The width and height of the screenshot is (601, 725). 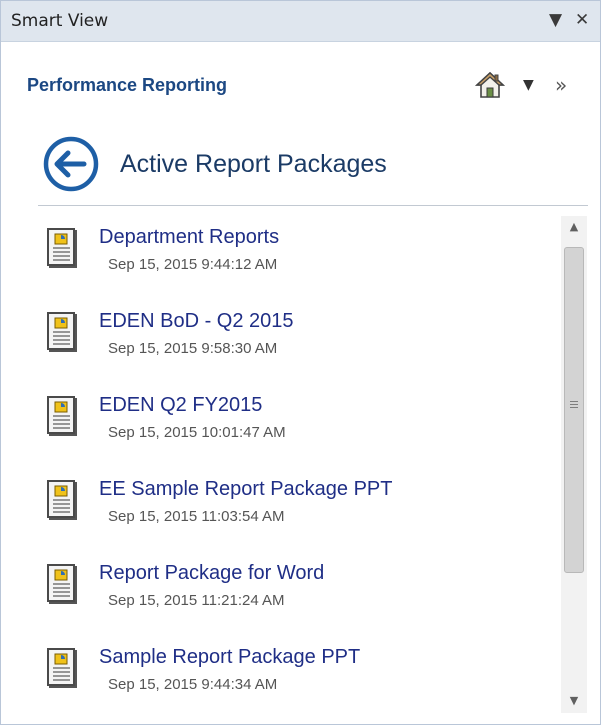 I want to click on scroll-down-arrow-icon: ▼, so click(x=574, y=701).